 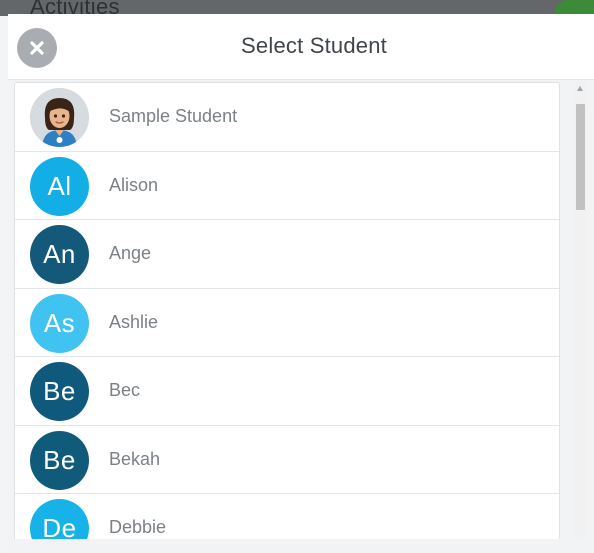 What do you see at coordinates (287, 323) in the screenshot?
I see `student-row: As Ashlie` at bounding box center [287, 323].